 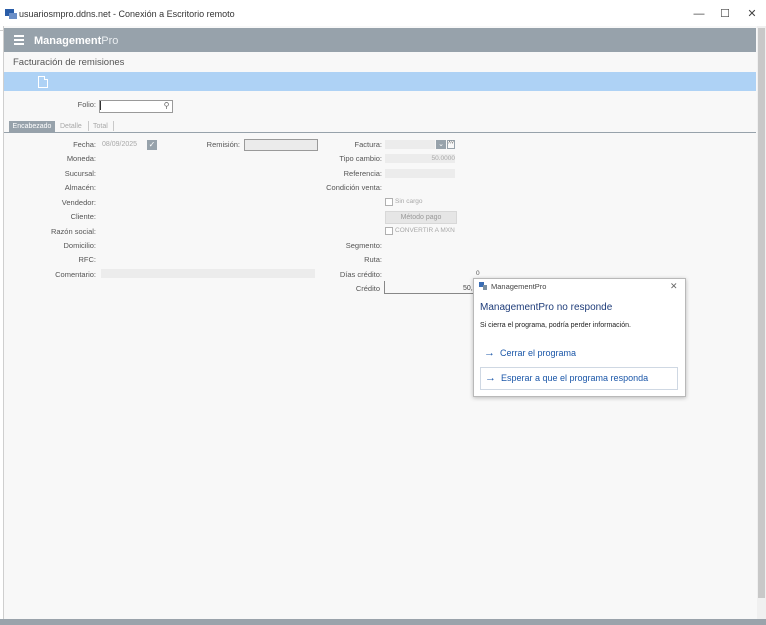 What do you see at coordinates (761, 313) in the screenshot?
I see `scrollbar-thumb` at bounding box center [761, 313].